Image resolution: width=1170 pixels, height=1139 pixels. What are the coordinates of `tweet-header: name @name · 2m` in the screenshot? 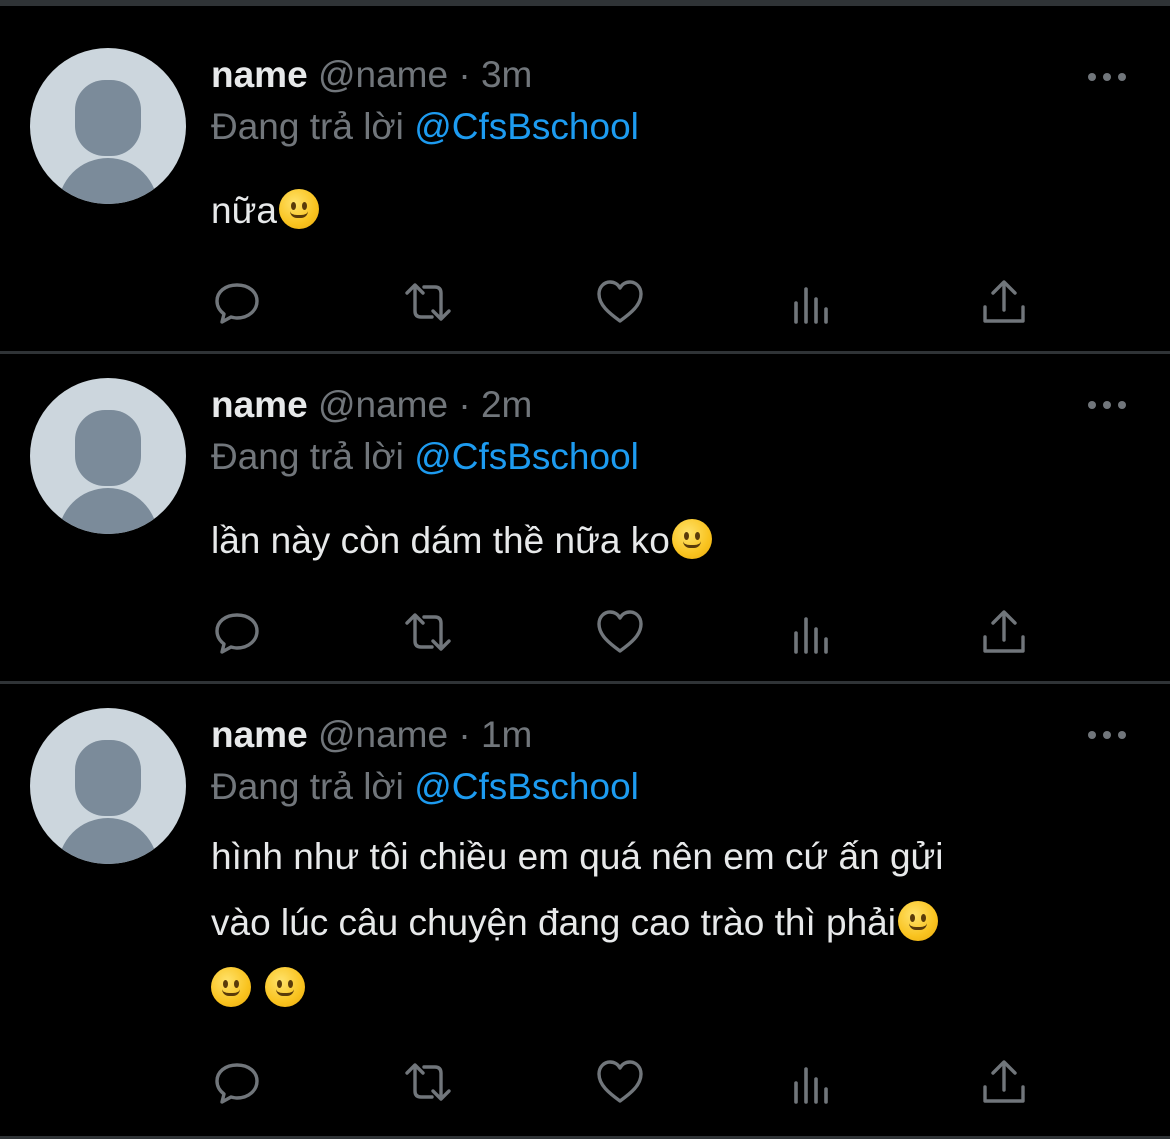 It's located at (371, 405).